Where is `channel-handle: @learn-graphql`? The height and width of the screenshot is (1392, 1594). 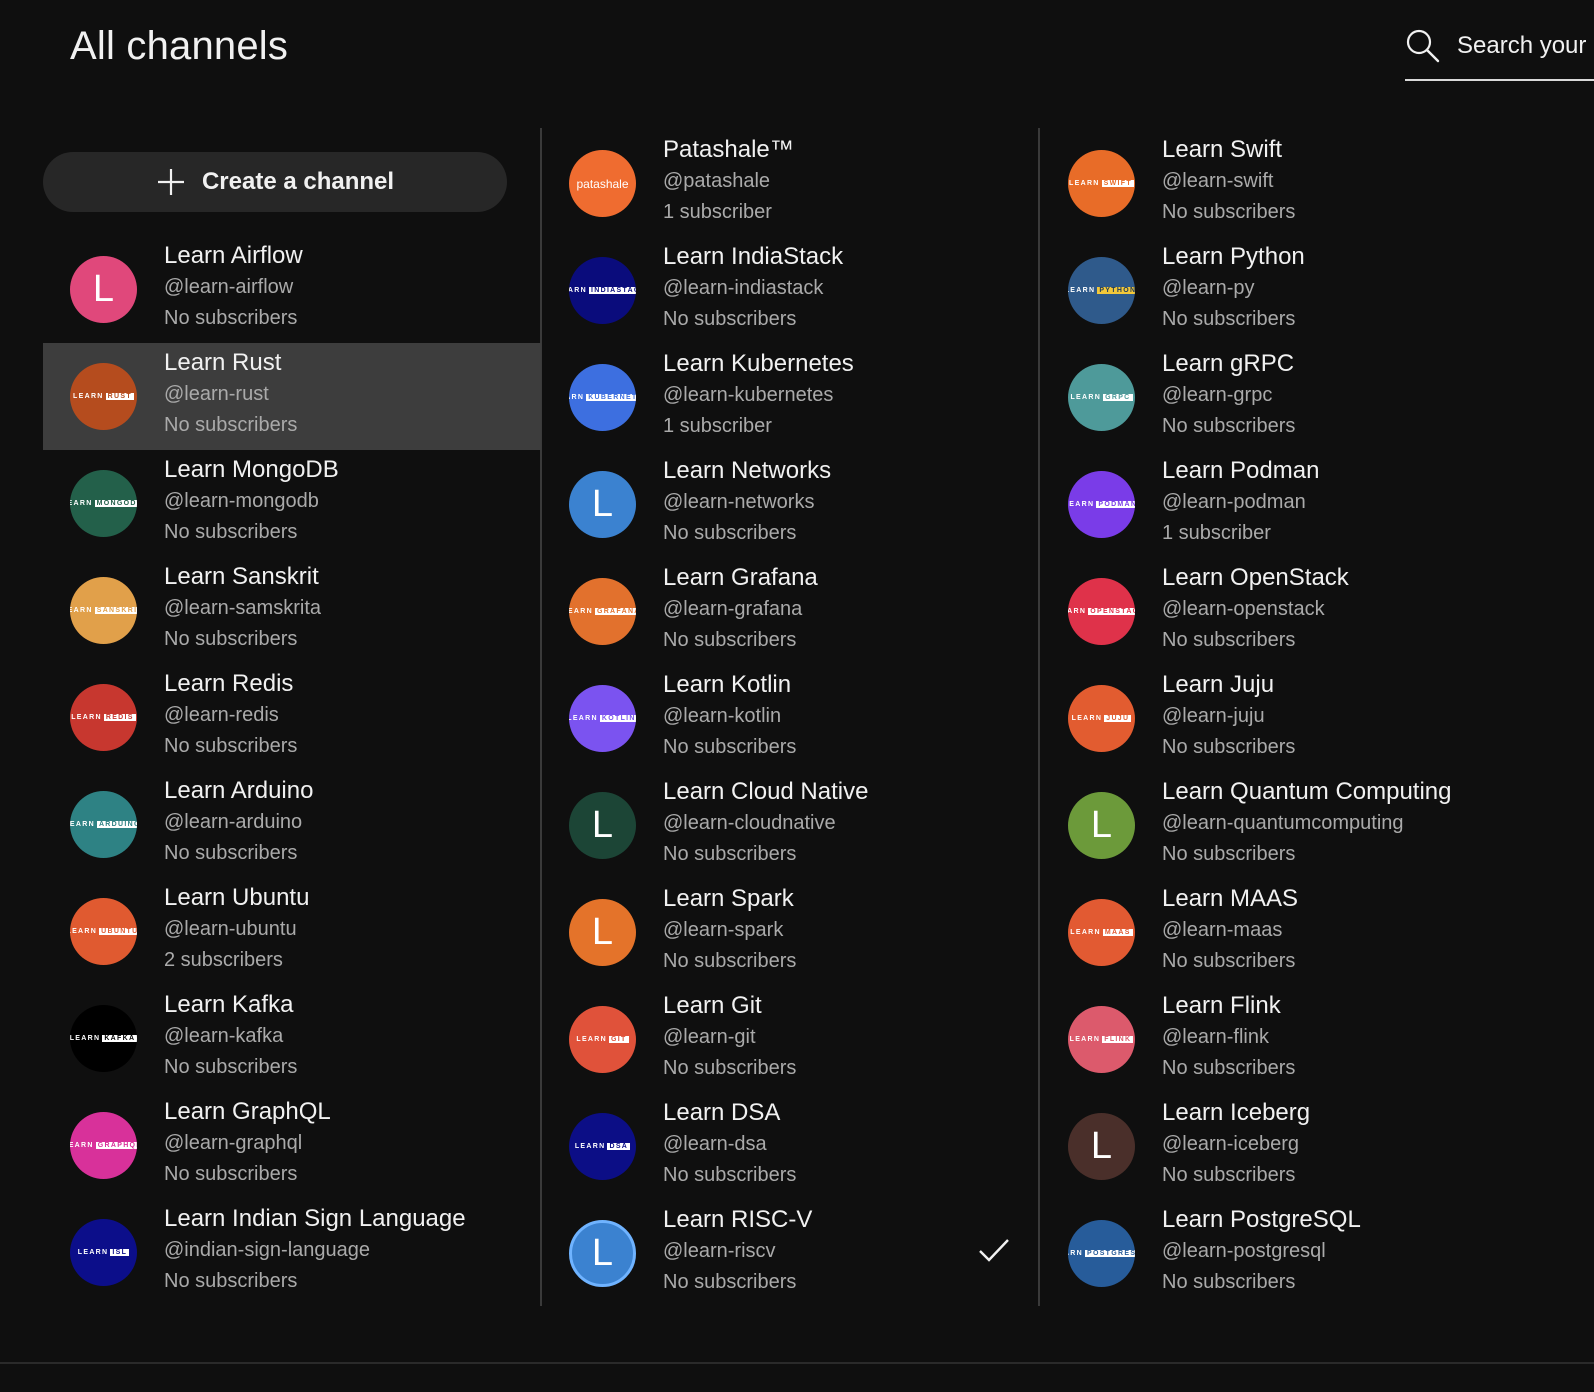 channel-handle: @learn-graphql is located at coordinates (233, 1143).